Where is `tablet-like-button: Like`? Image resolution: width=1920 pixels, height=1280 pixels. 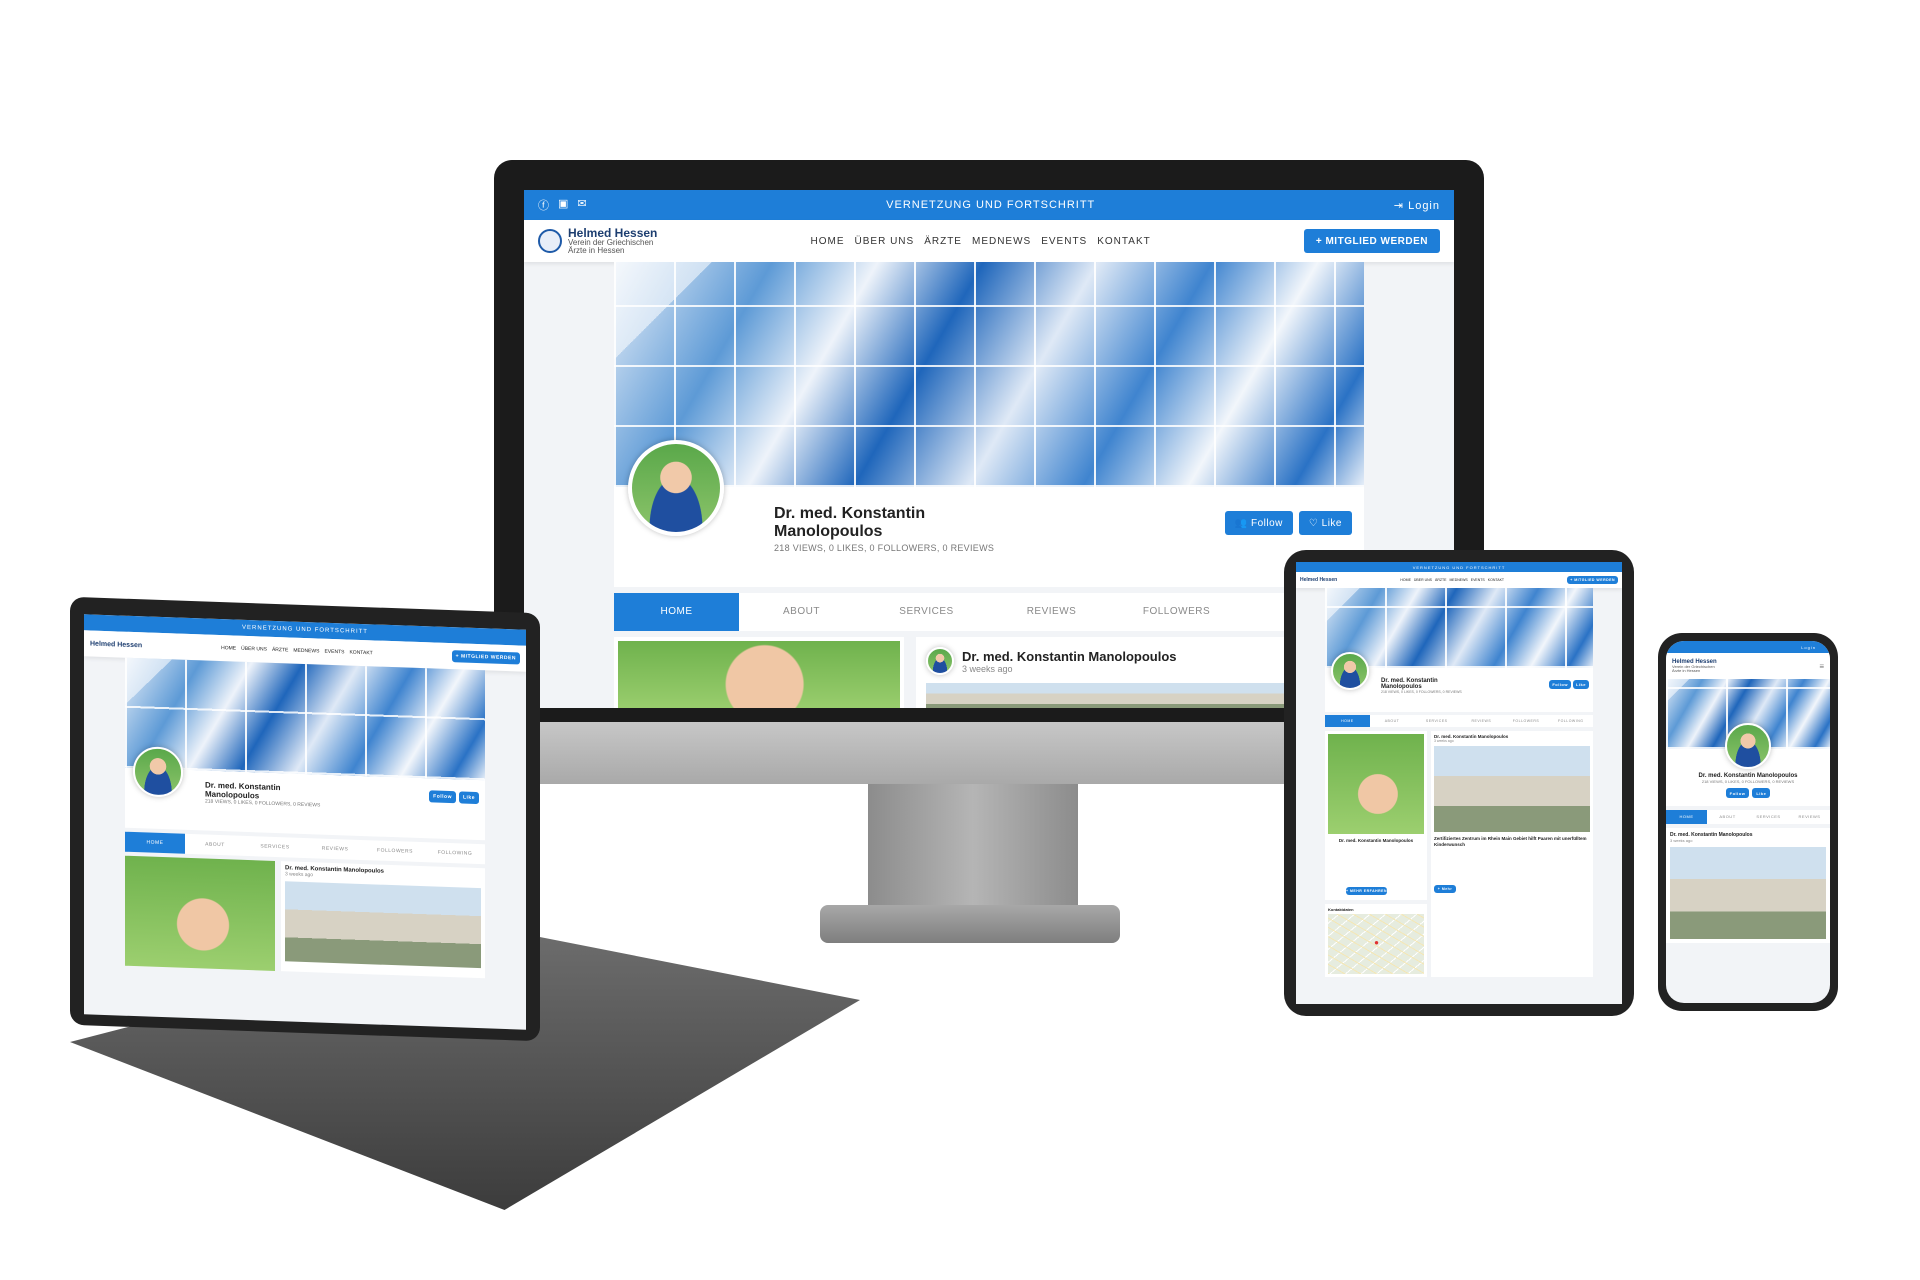 tablet-like-button: Like is located at coordinates (1580, 684).